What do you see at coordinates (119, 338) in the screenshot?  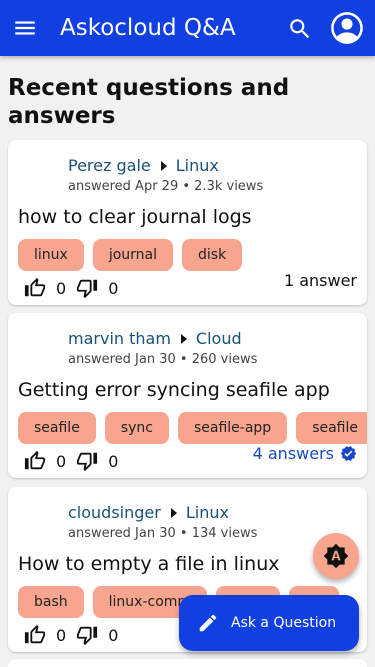 I see `author-link: marvin tham` at bounding box center [119, 338].